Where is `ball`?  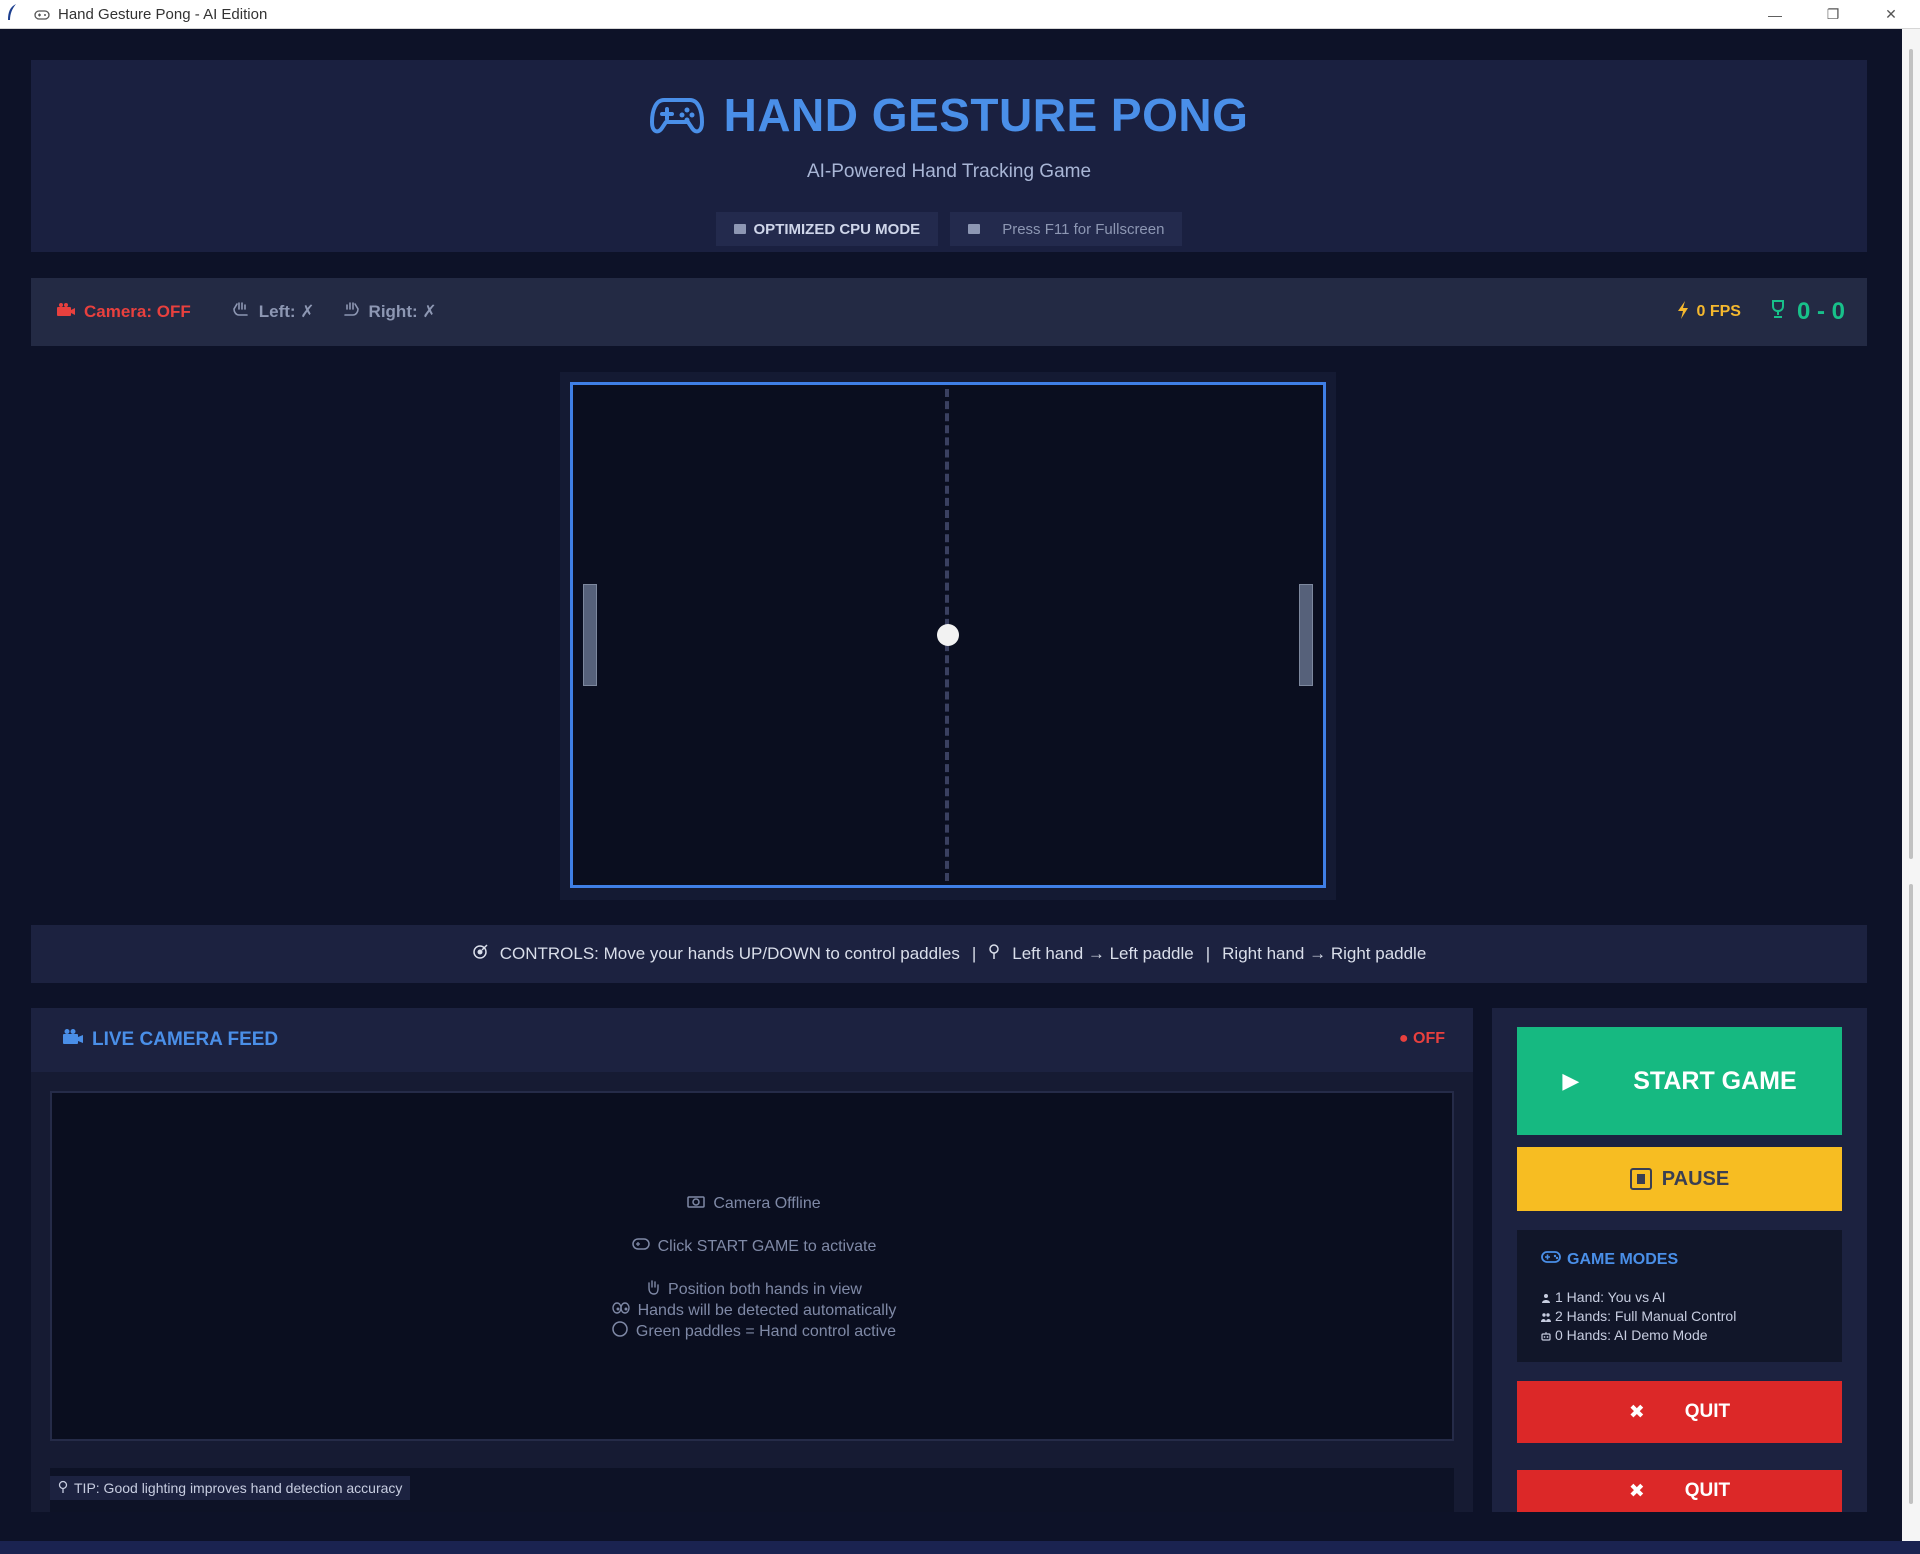
ball is located at coordinates (948, 635).